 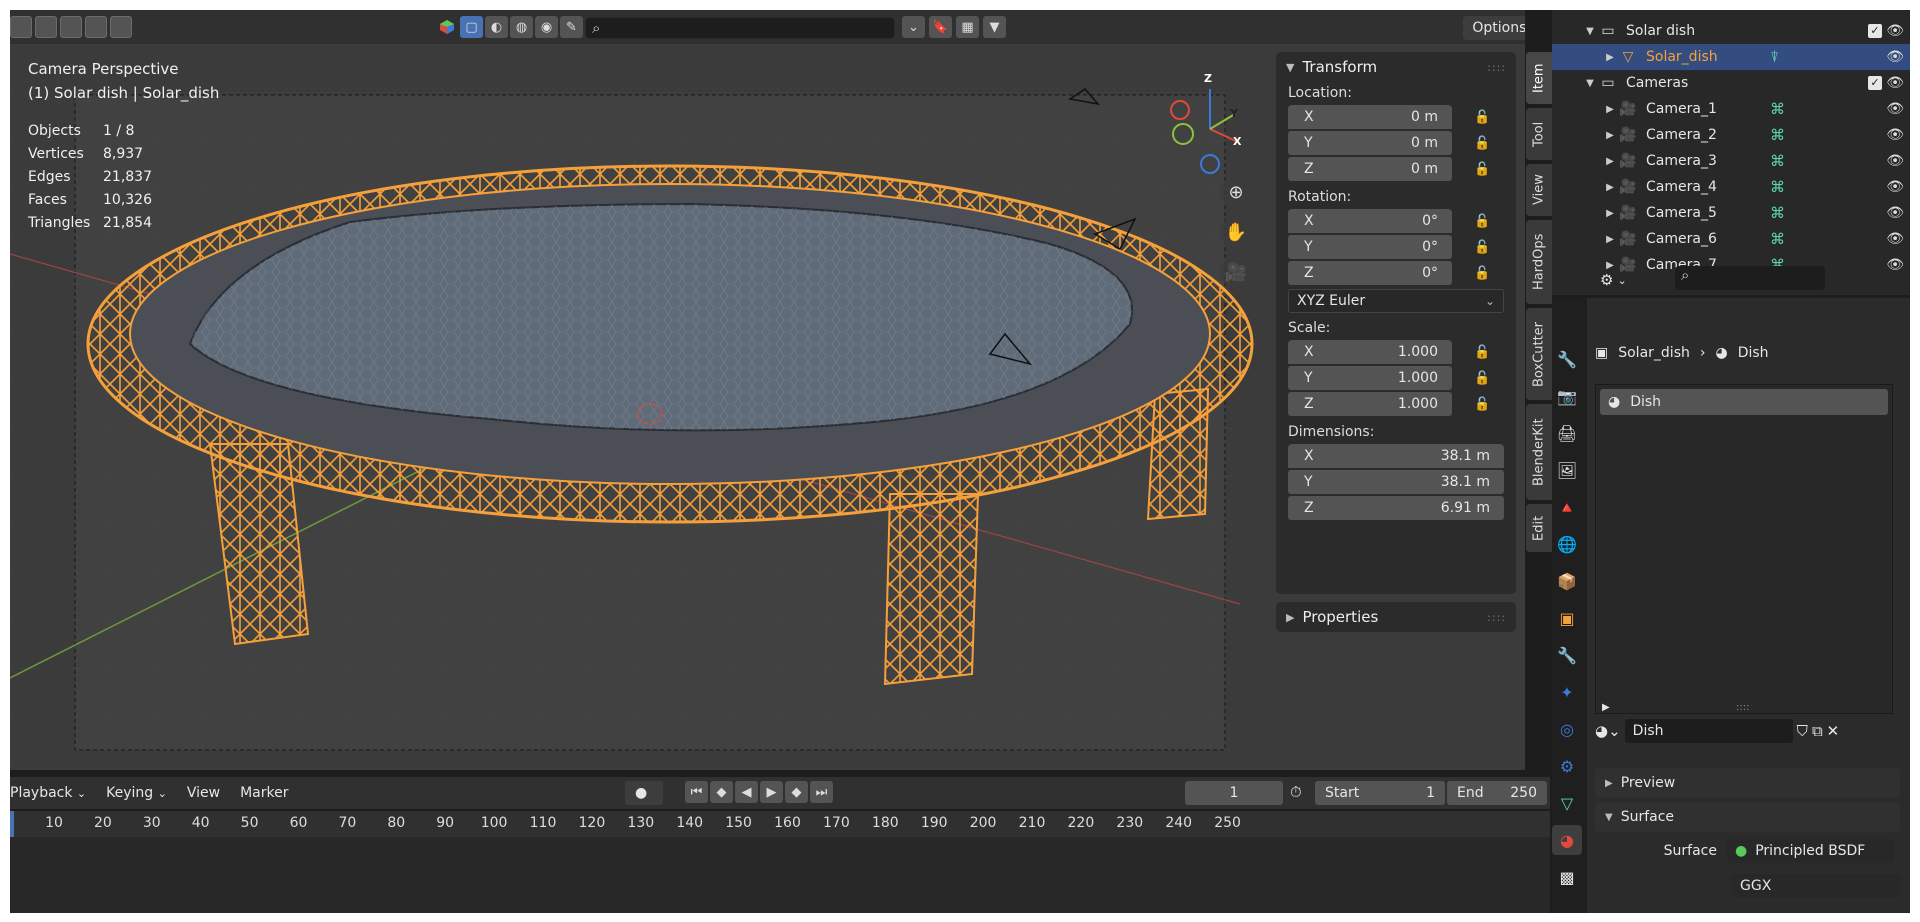 What do you see at coordinates (1236, 192) in the screenshot?
I see `zoom-icon: ⊕` at bounding box center [1236, 192].